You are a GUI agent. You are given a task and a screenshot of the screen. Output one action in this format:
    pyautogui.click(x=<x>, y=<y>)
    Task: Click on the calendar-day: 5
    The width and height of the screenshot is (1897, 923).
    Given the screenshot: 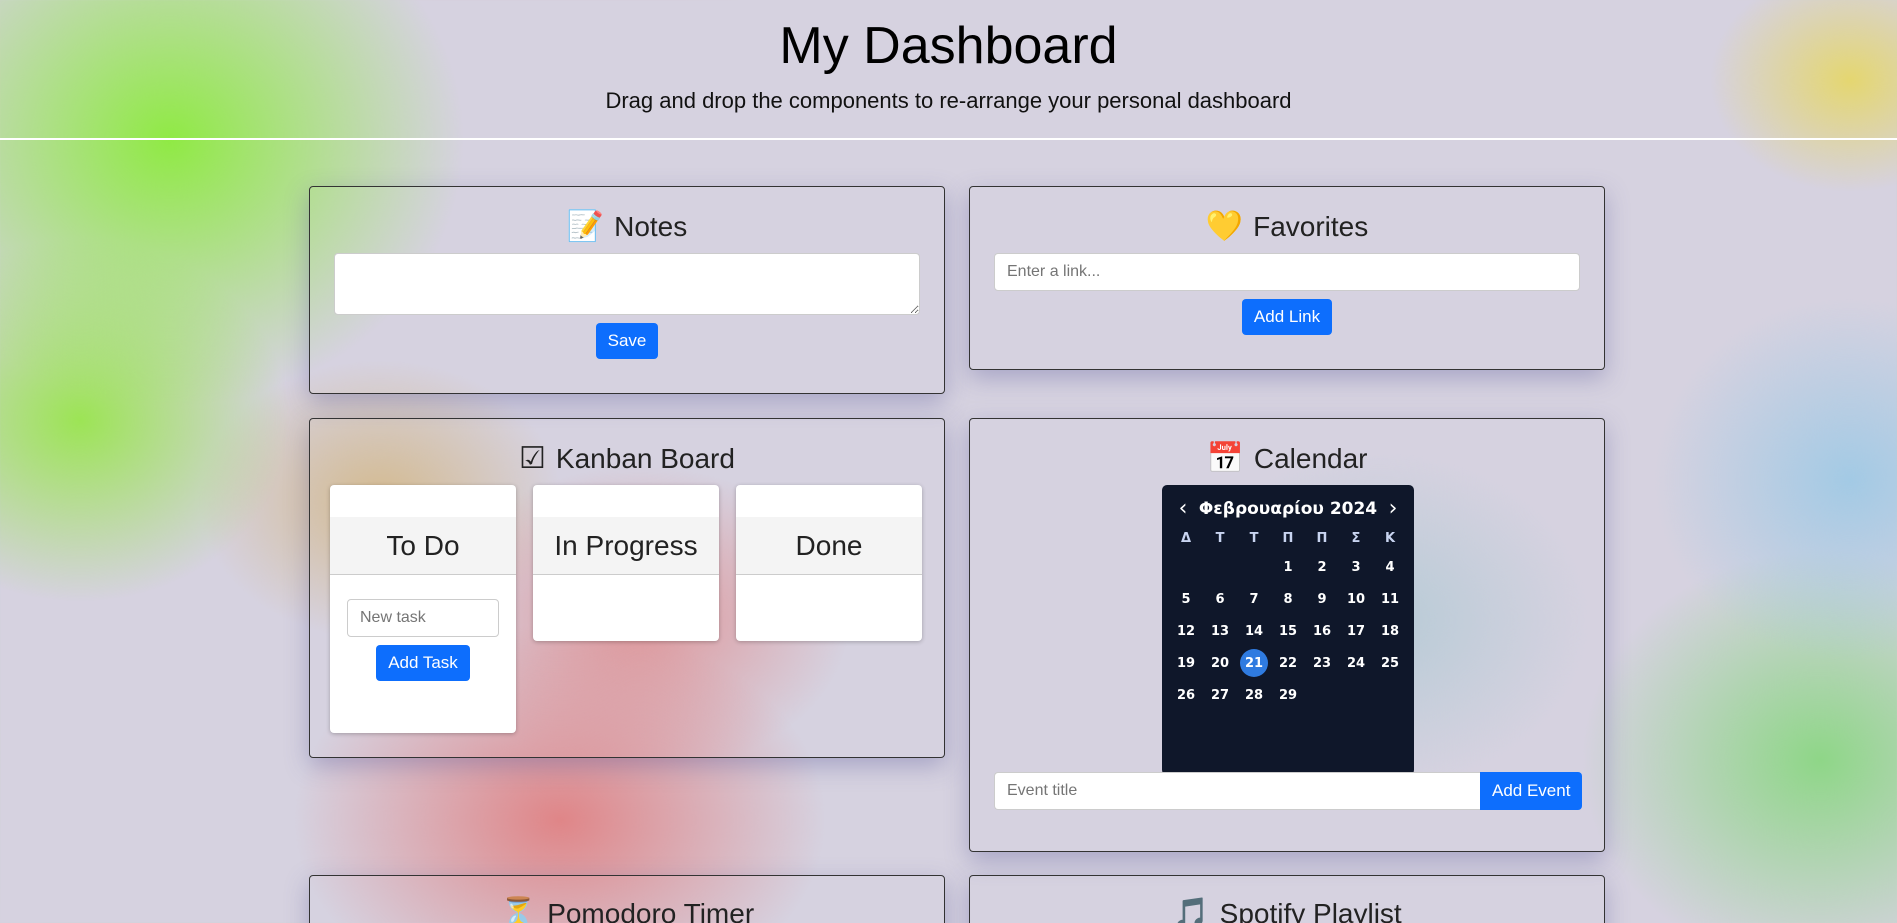 What is the action you would take?
    pyautogui.click(x=1186, y=599)
    